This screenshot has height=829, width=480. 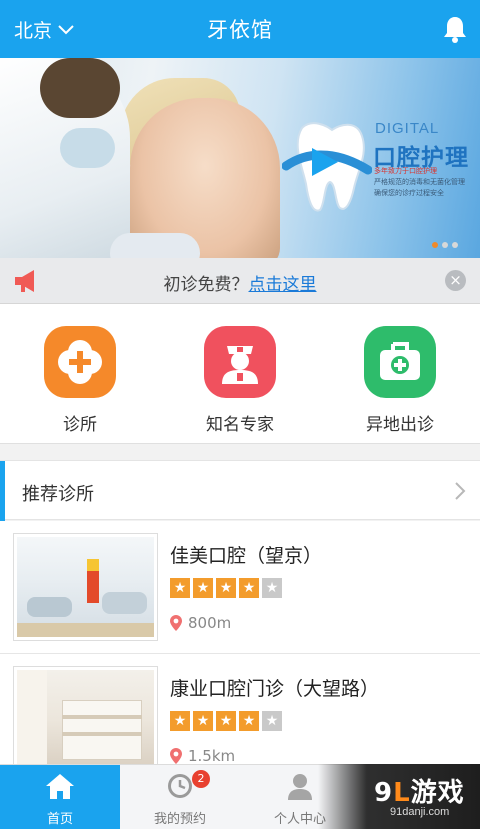 I want to click on banner-photo-glove, so click(x=155, y=245).